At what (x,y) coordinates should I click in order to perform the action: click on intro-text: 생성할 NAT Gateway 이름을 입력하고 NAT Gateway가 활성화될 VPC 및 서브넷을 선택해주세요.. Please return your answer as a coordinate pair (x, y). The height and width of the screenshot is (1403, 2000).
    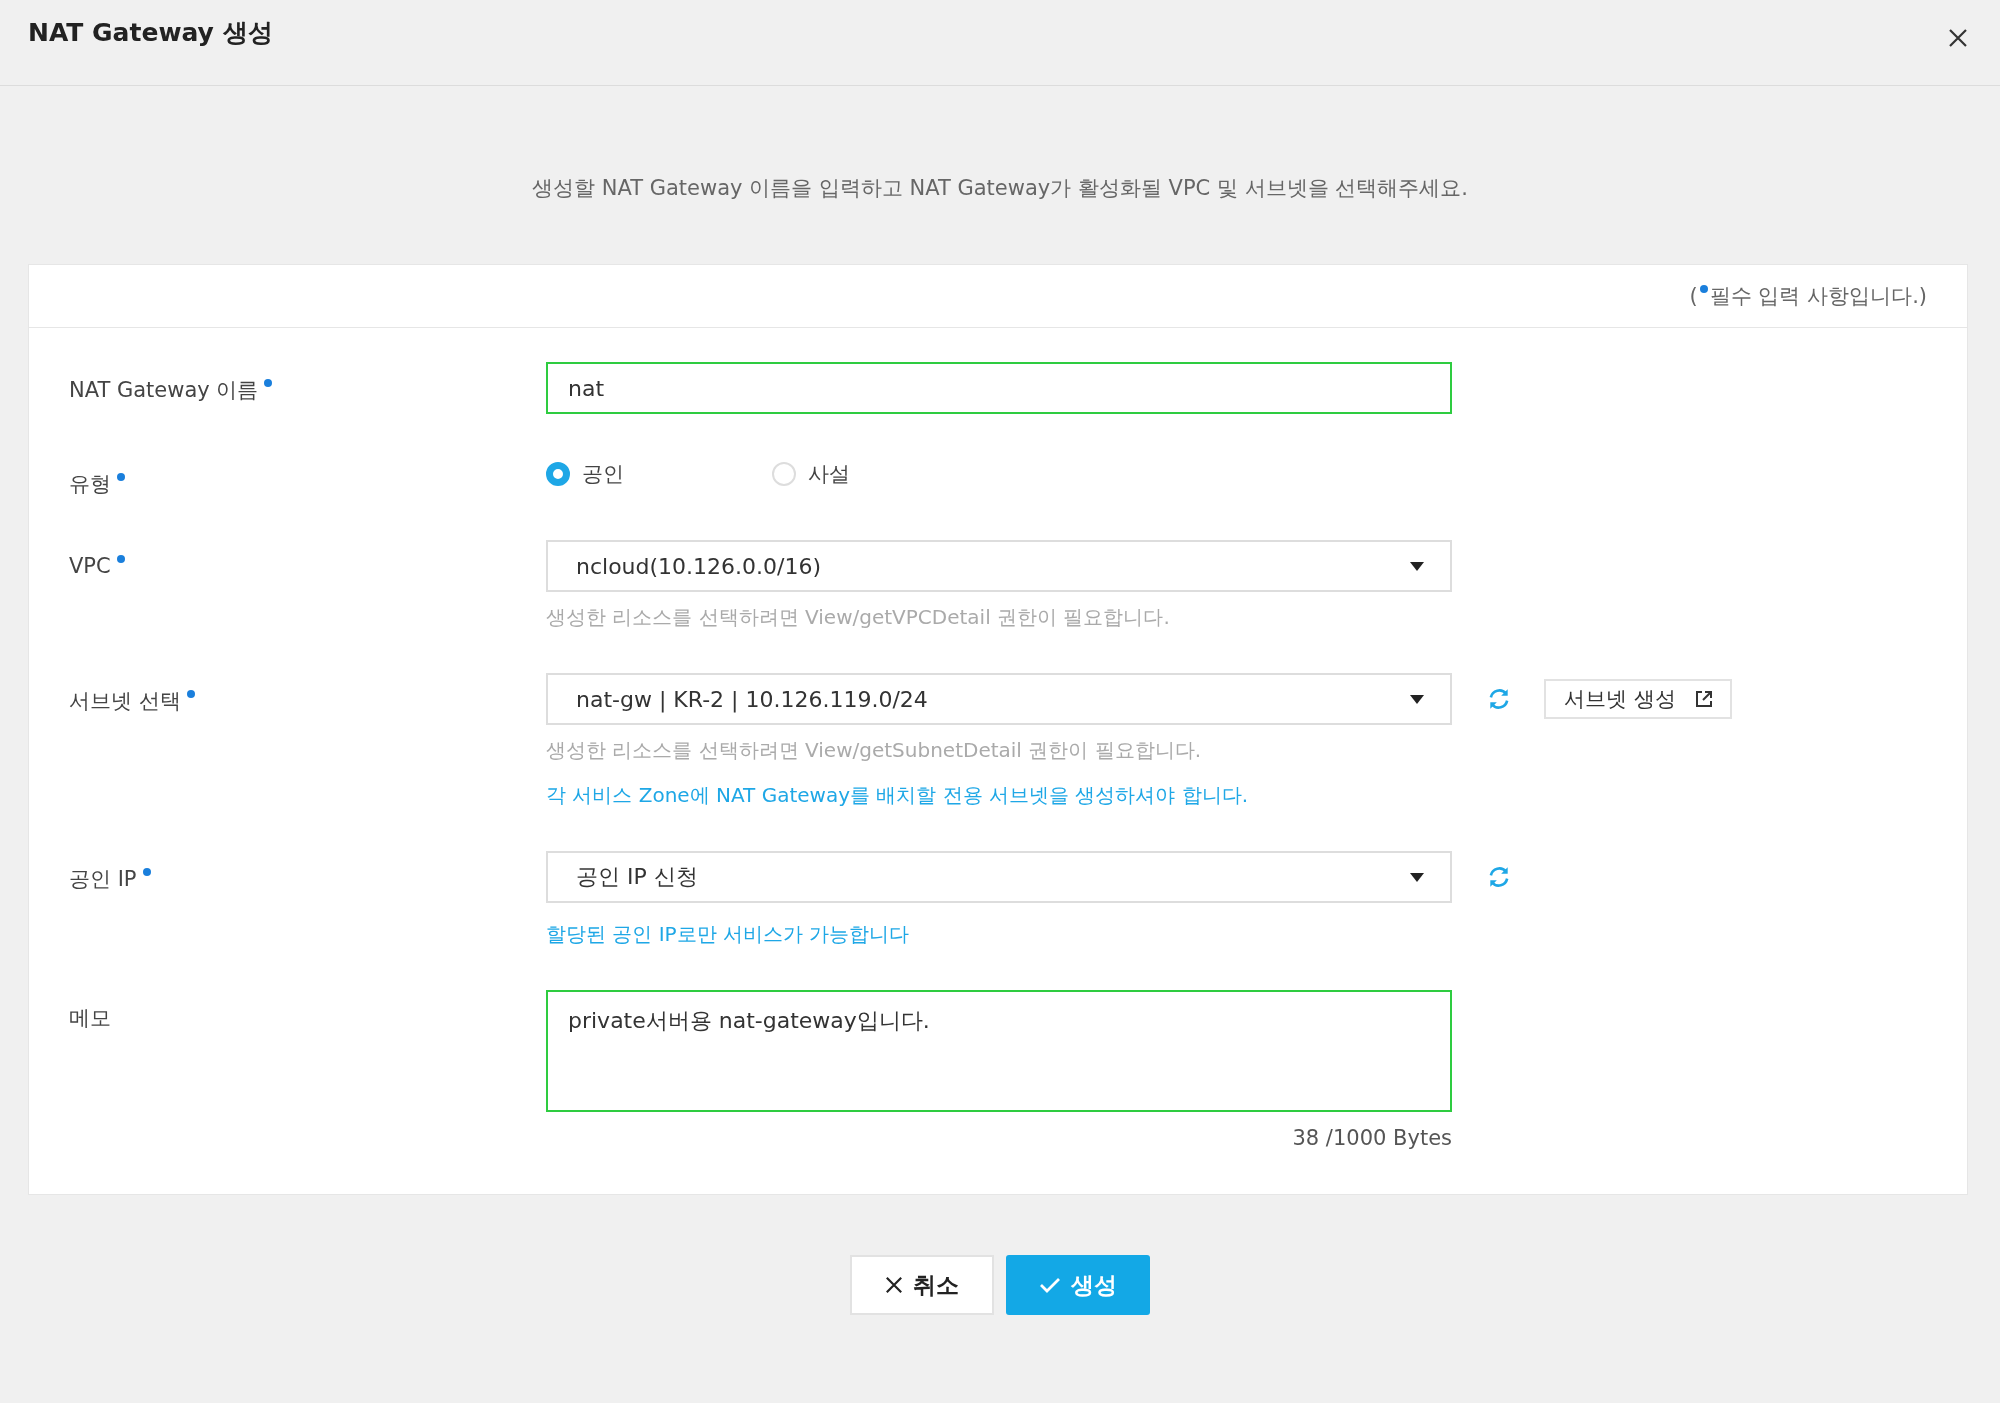
    Looking at the image, I should click on (1000, 188).